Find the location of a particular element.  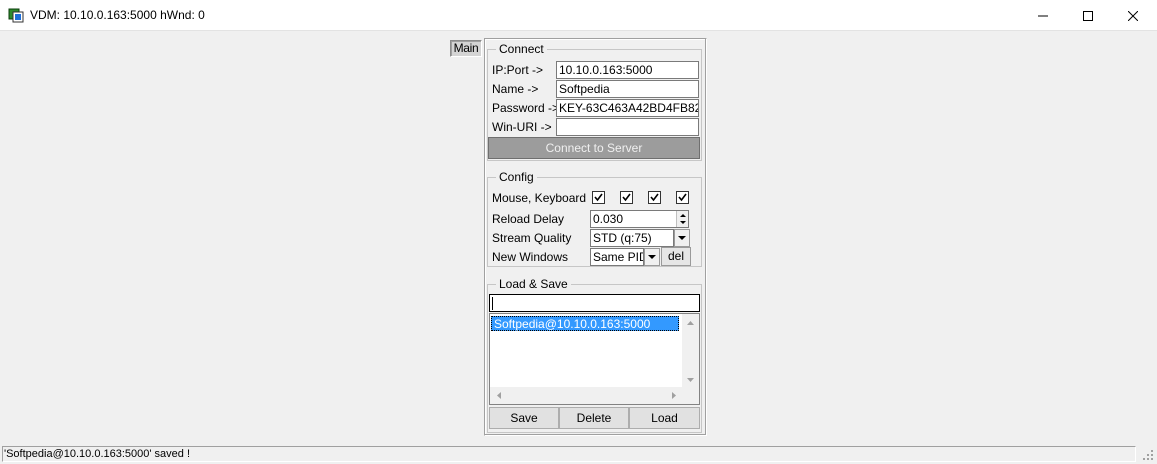

win-uri-input is located at coordinates (627, 127).